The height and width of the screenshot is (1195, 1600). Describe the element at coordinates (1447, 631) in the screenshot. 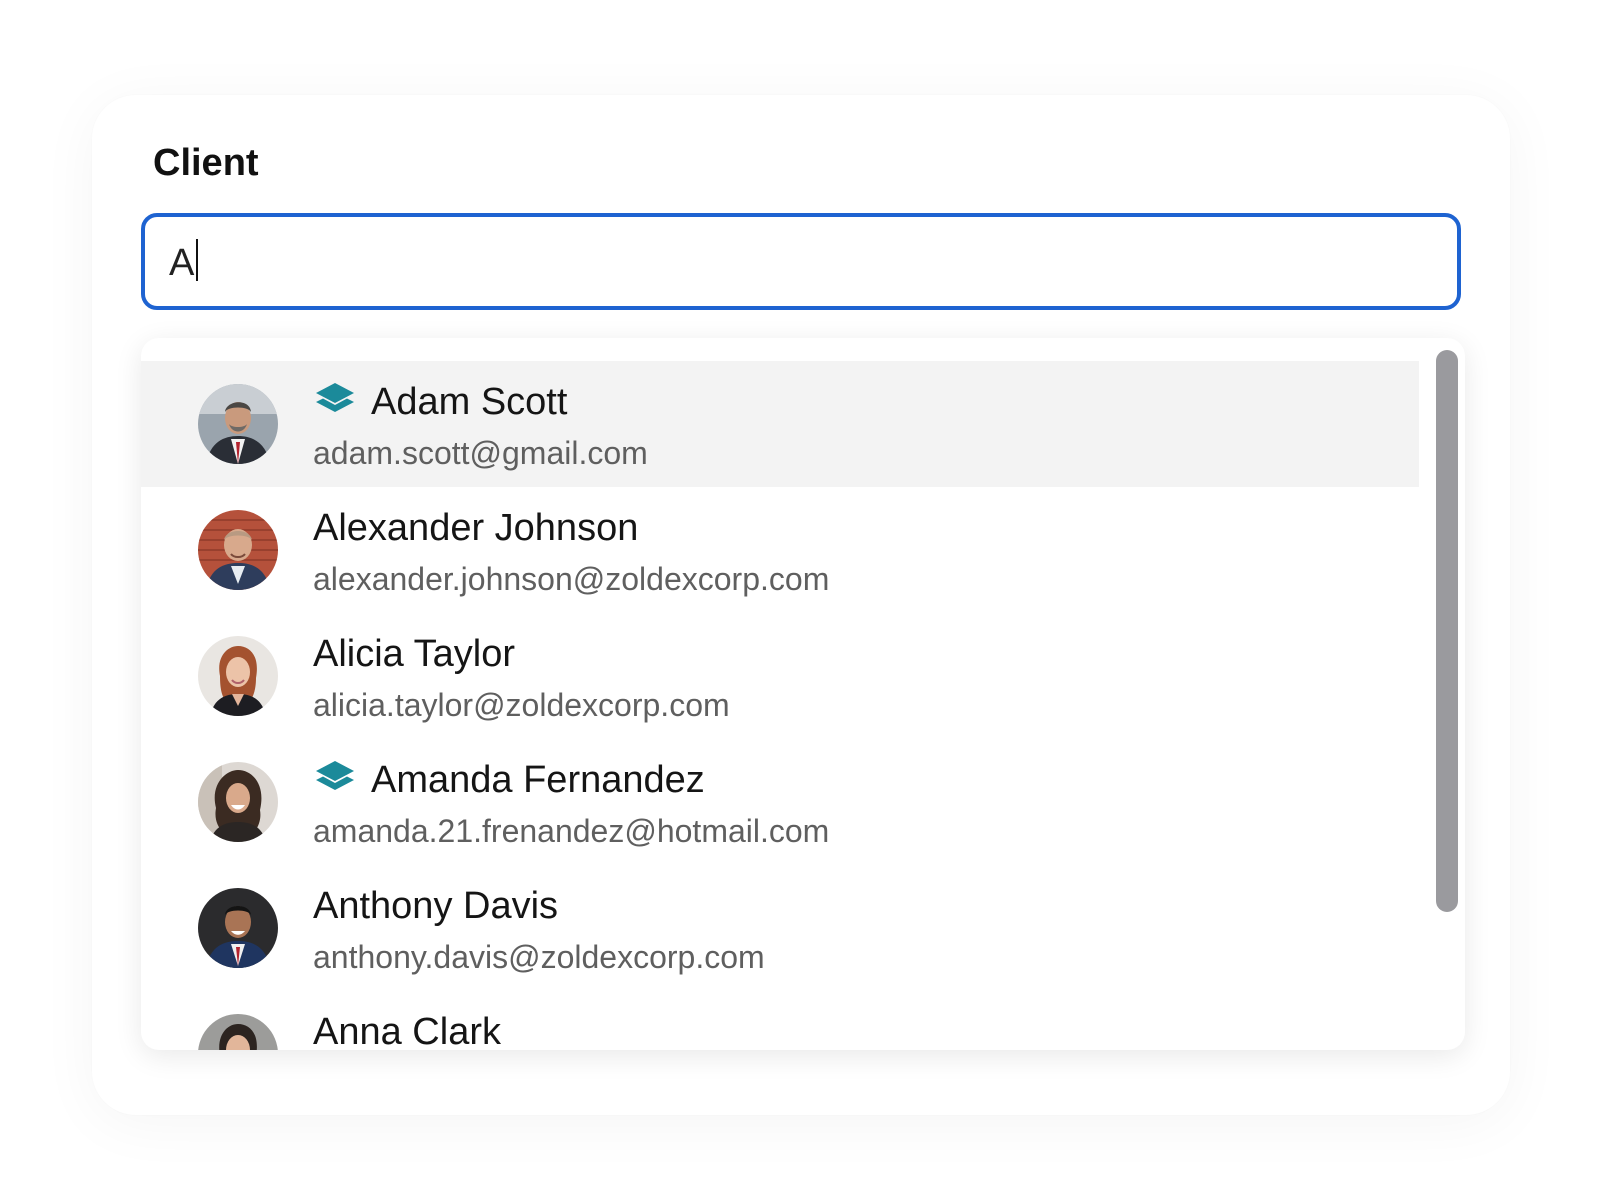

I see `dropdown-scrollbar-thumb` at that location.